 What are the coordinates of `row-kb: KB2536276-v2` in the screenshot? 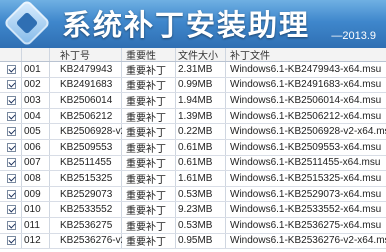 It's located at (91, 241).